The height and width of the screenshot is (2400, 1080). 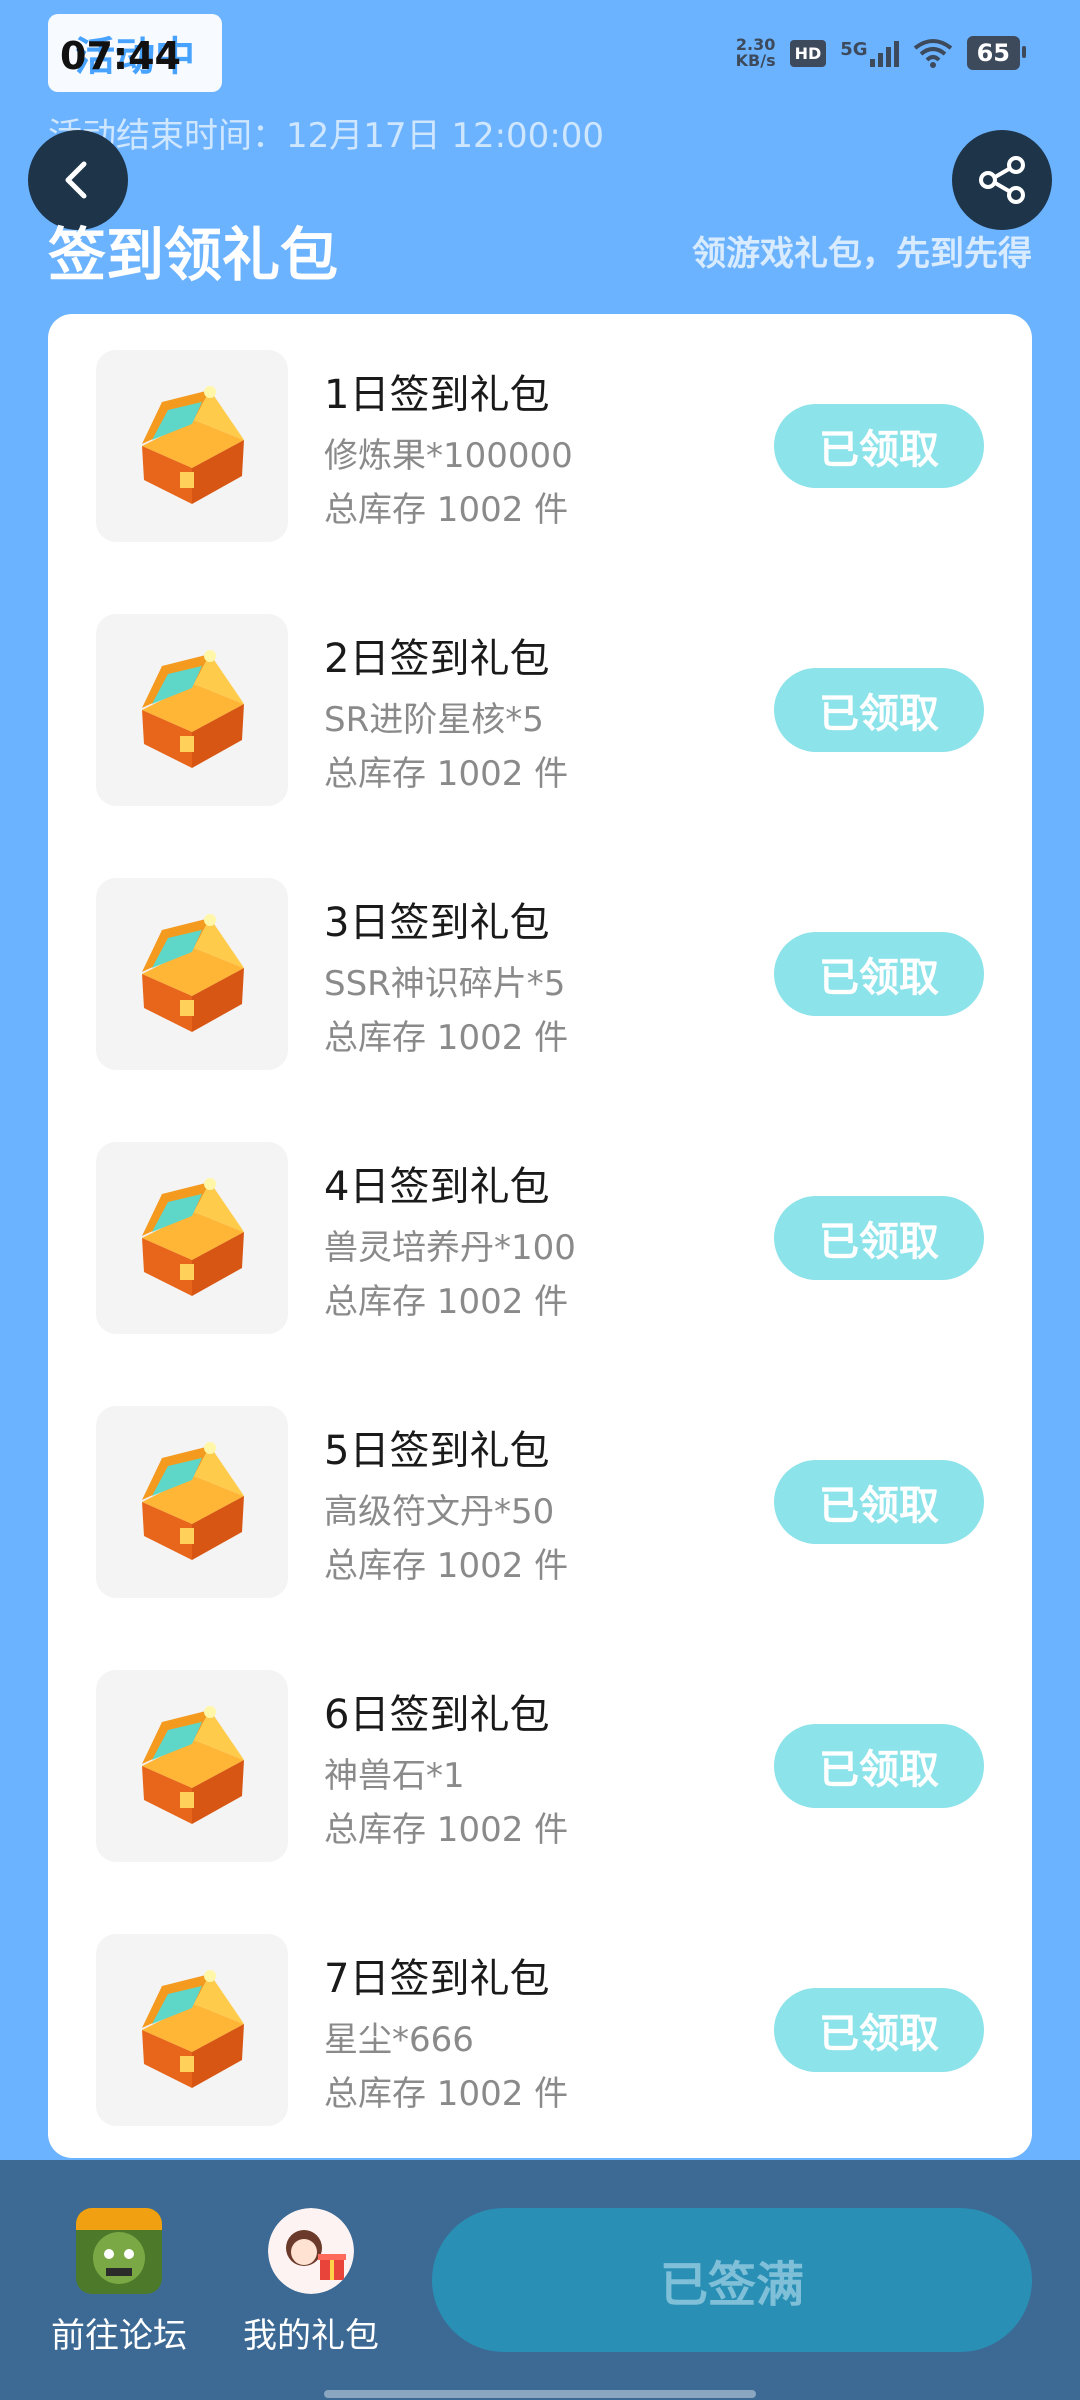 I want to click on gift-name: 4日签到礼包, so click(x=437, y=1187).